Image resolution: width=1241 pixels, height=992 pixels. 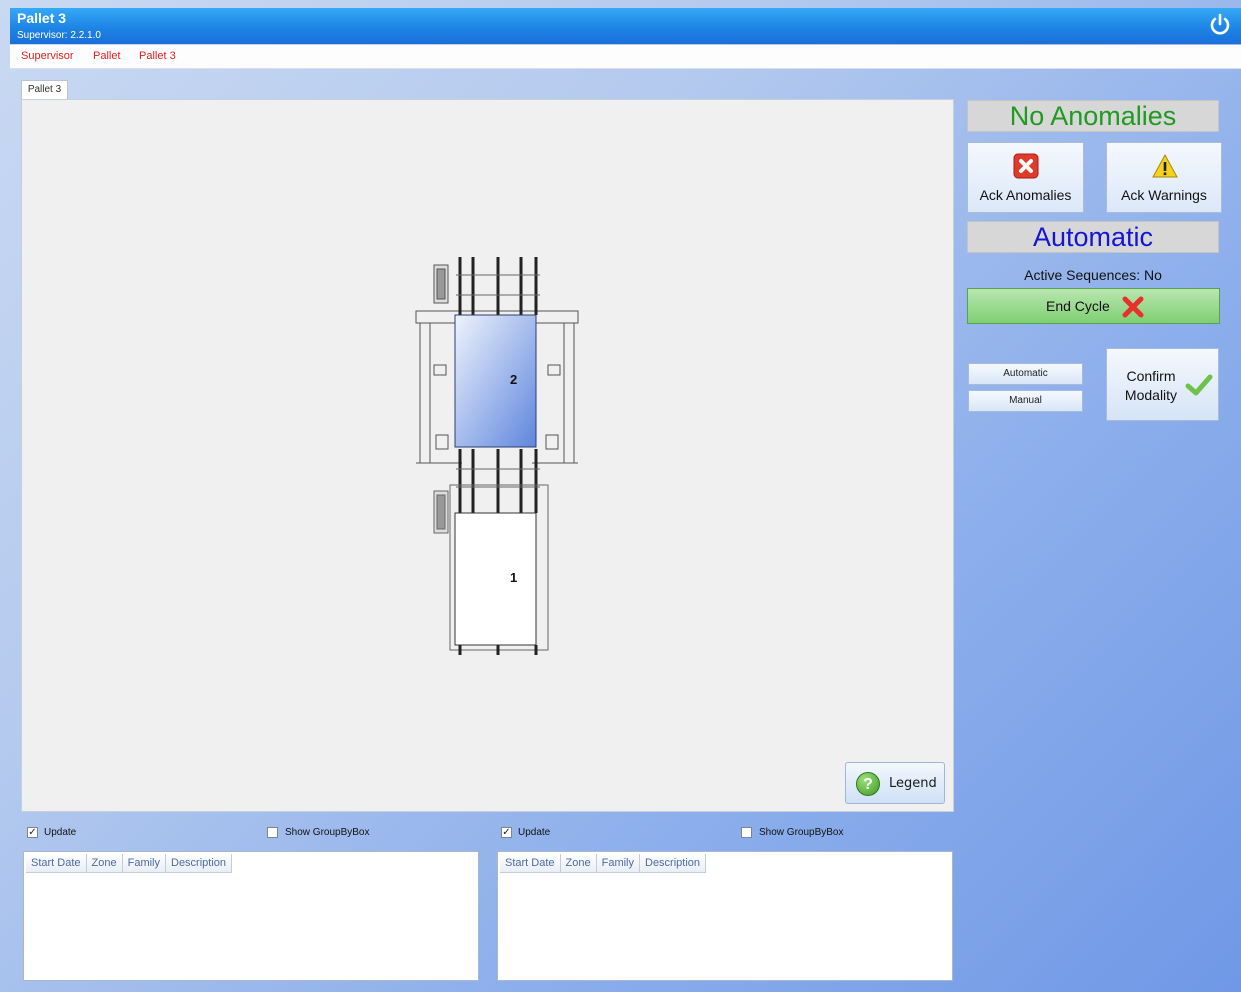 I want to click on legend-label: Legend, so click(x=913, y=783).